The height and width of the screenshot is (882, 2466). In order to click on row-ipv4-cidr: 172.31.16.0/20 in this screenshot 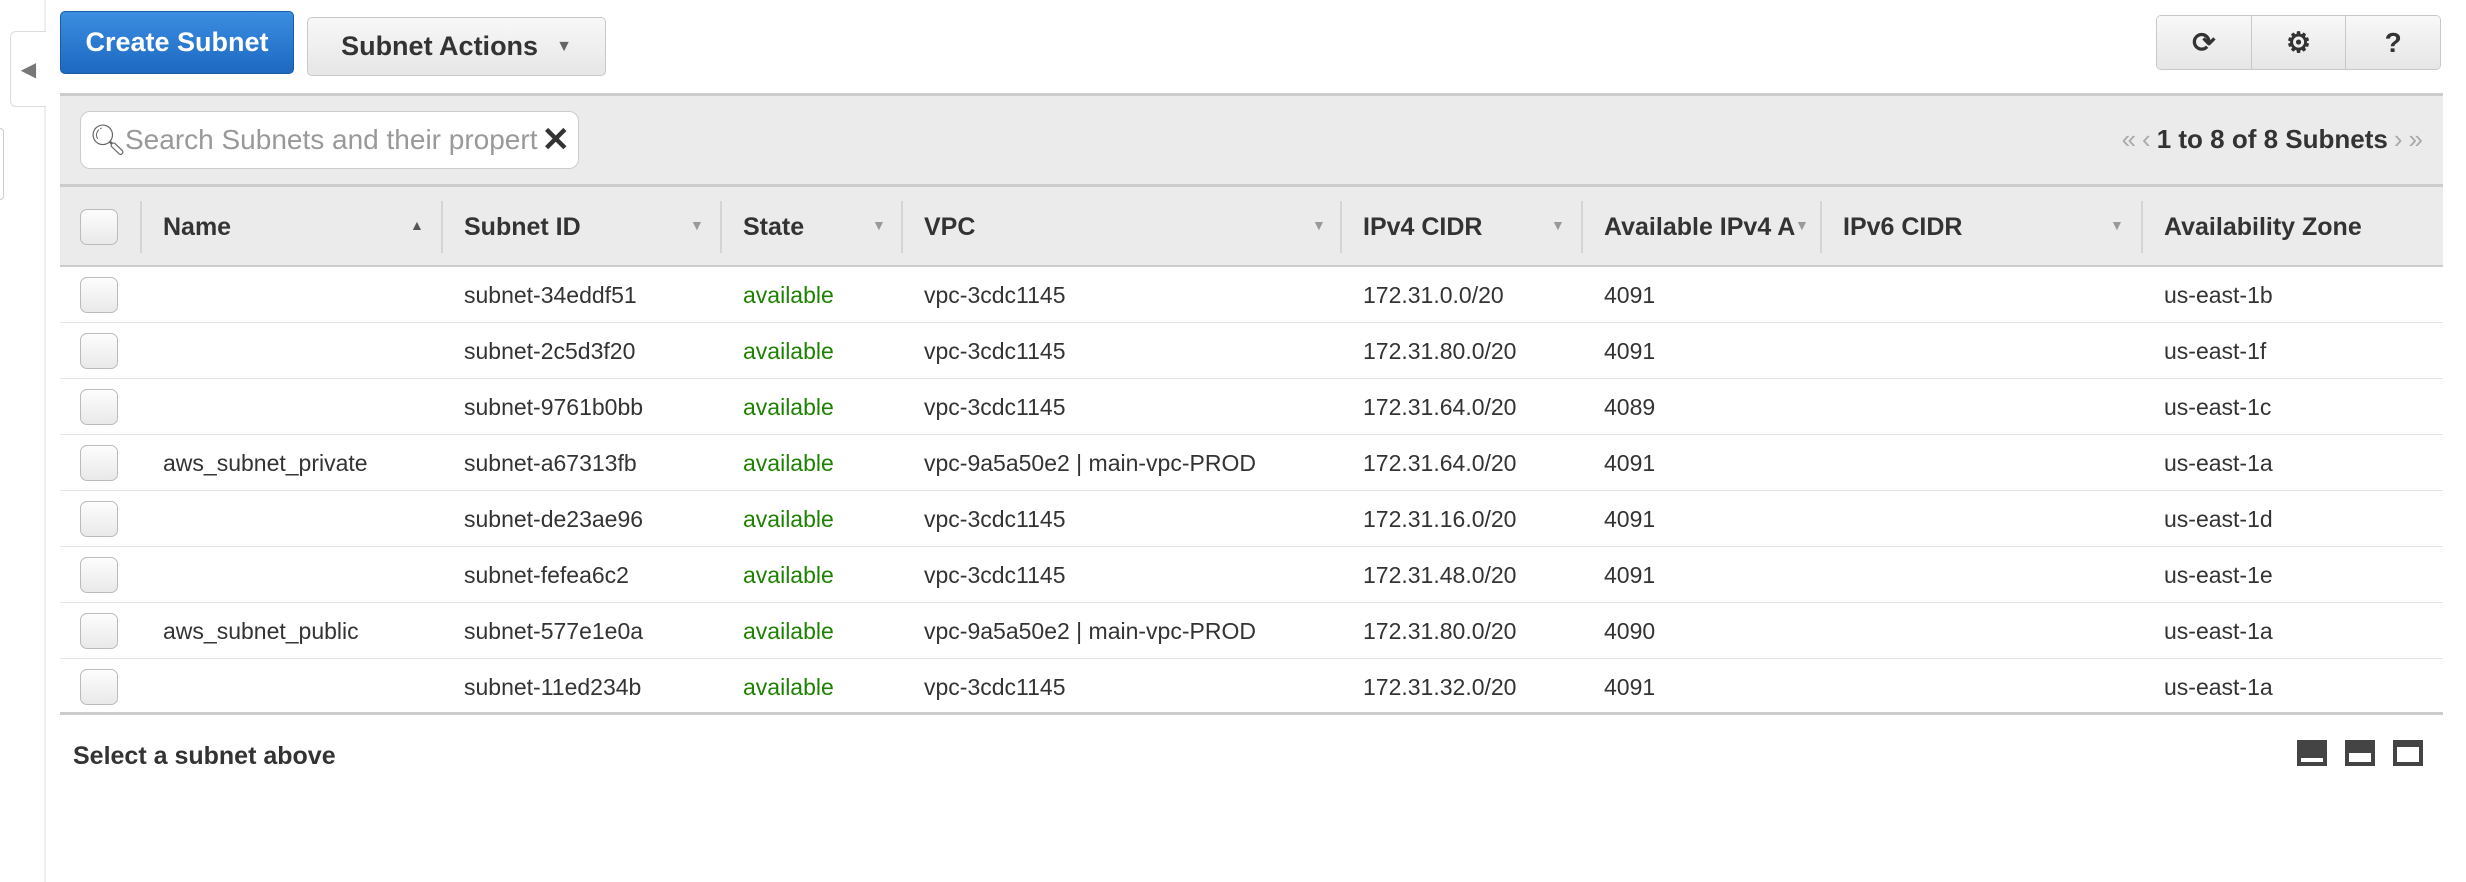, I will do `click(1440, 518)`.